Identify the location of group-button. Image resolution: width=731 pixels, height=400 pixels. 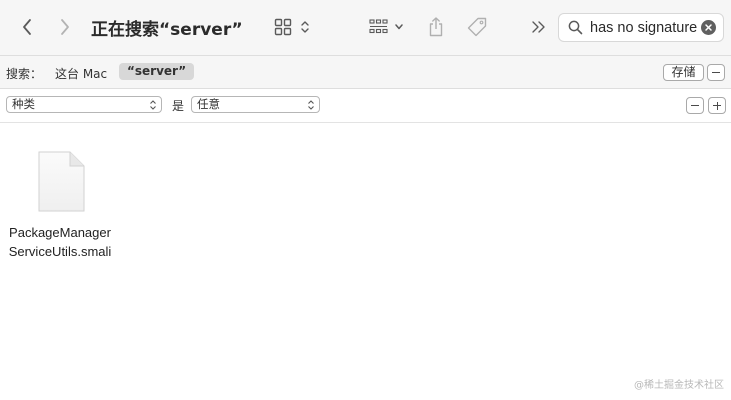
(386, 27).